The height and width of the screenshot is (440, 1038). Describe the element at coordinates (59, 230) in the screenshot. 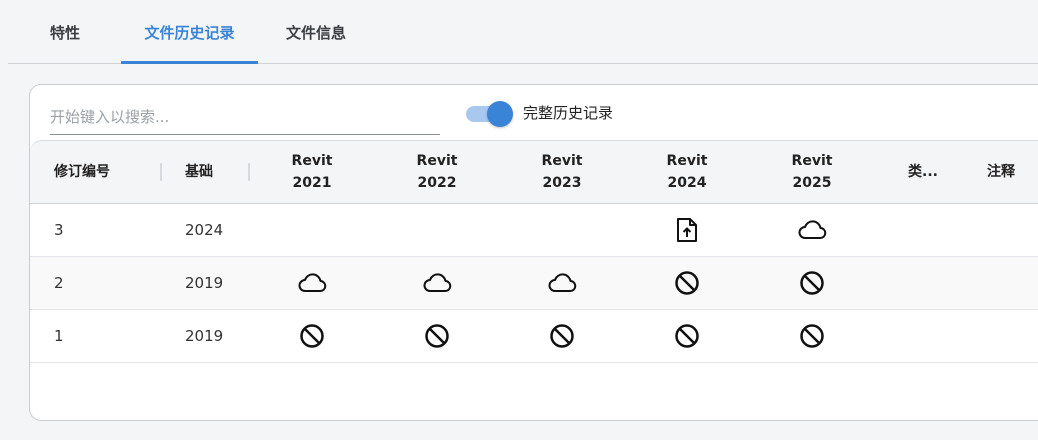

I see `revision-cell: 3` at that location.